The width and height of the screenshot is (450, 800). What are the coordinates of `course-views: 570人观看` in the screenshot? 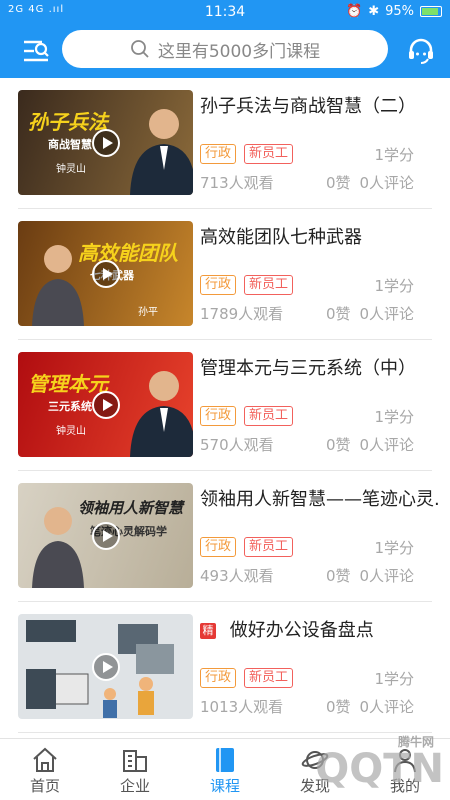 It's located at (237, 445).